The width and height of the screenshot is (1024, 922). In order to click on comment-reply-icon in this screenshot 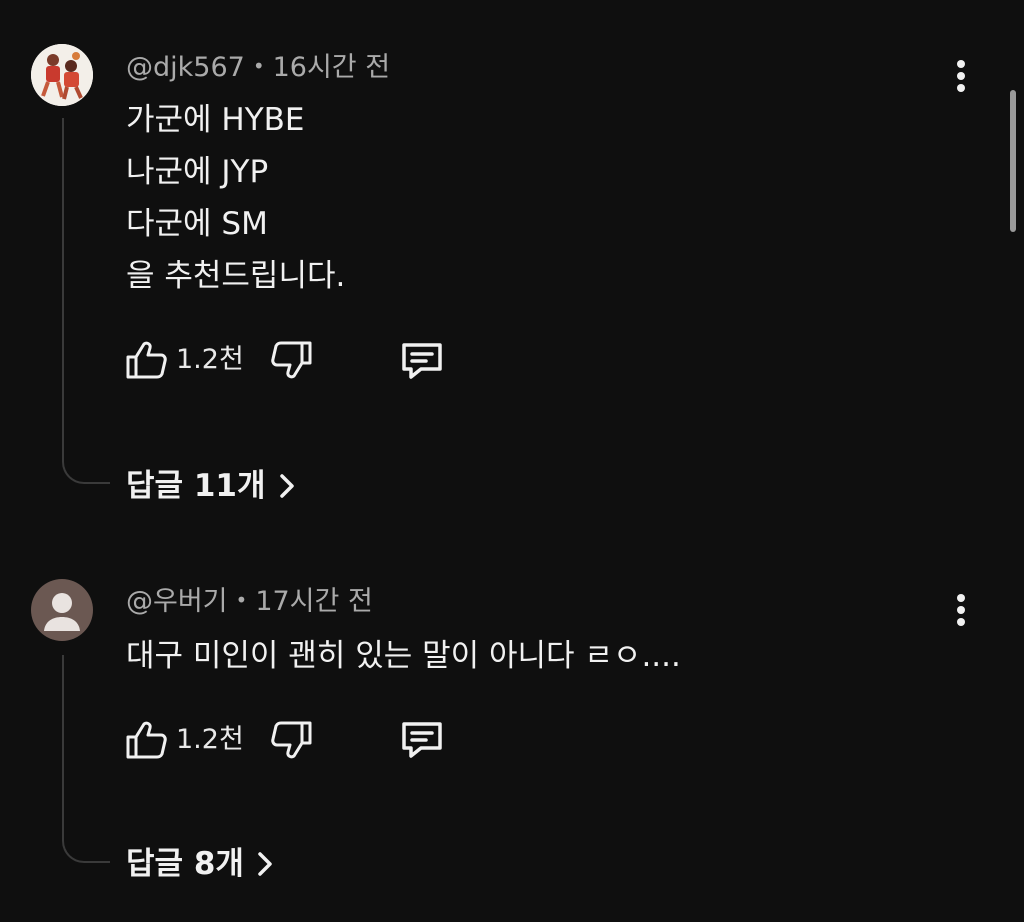, I will do `click(422, 740)`.